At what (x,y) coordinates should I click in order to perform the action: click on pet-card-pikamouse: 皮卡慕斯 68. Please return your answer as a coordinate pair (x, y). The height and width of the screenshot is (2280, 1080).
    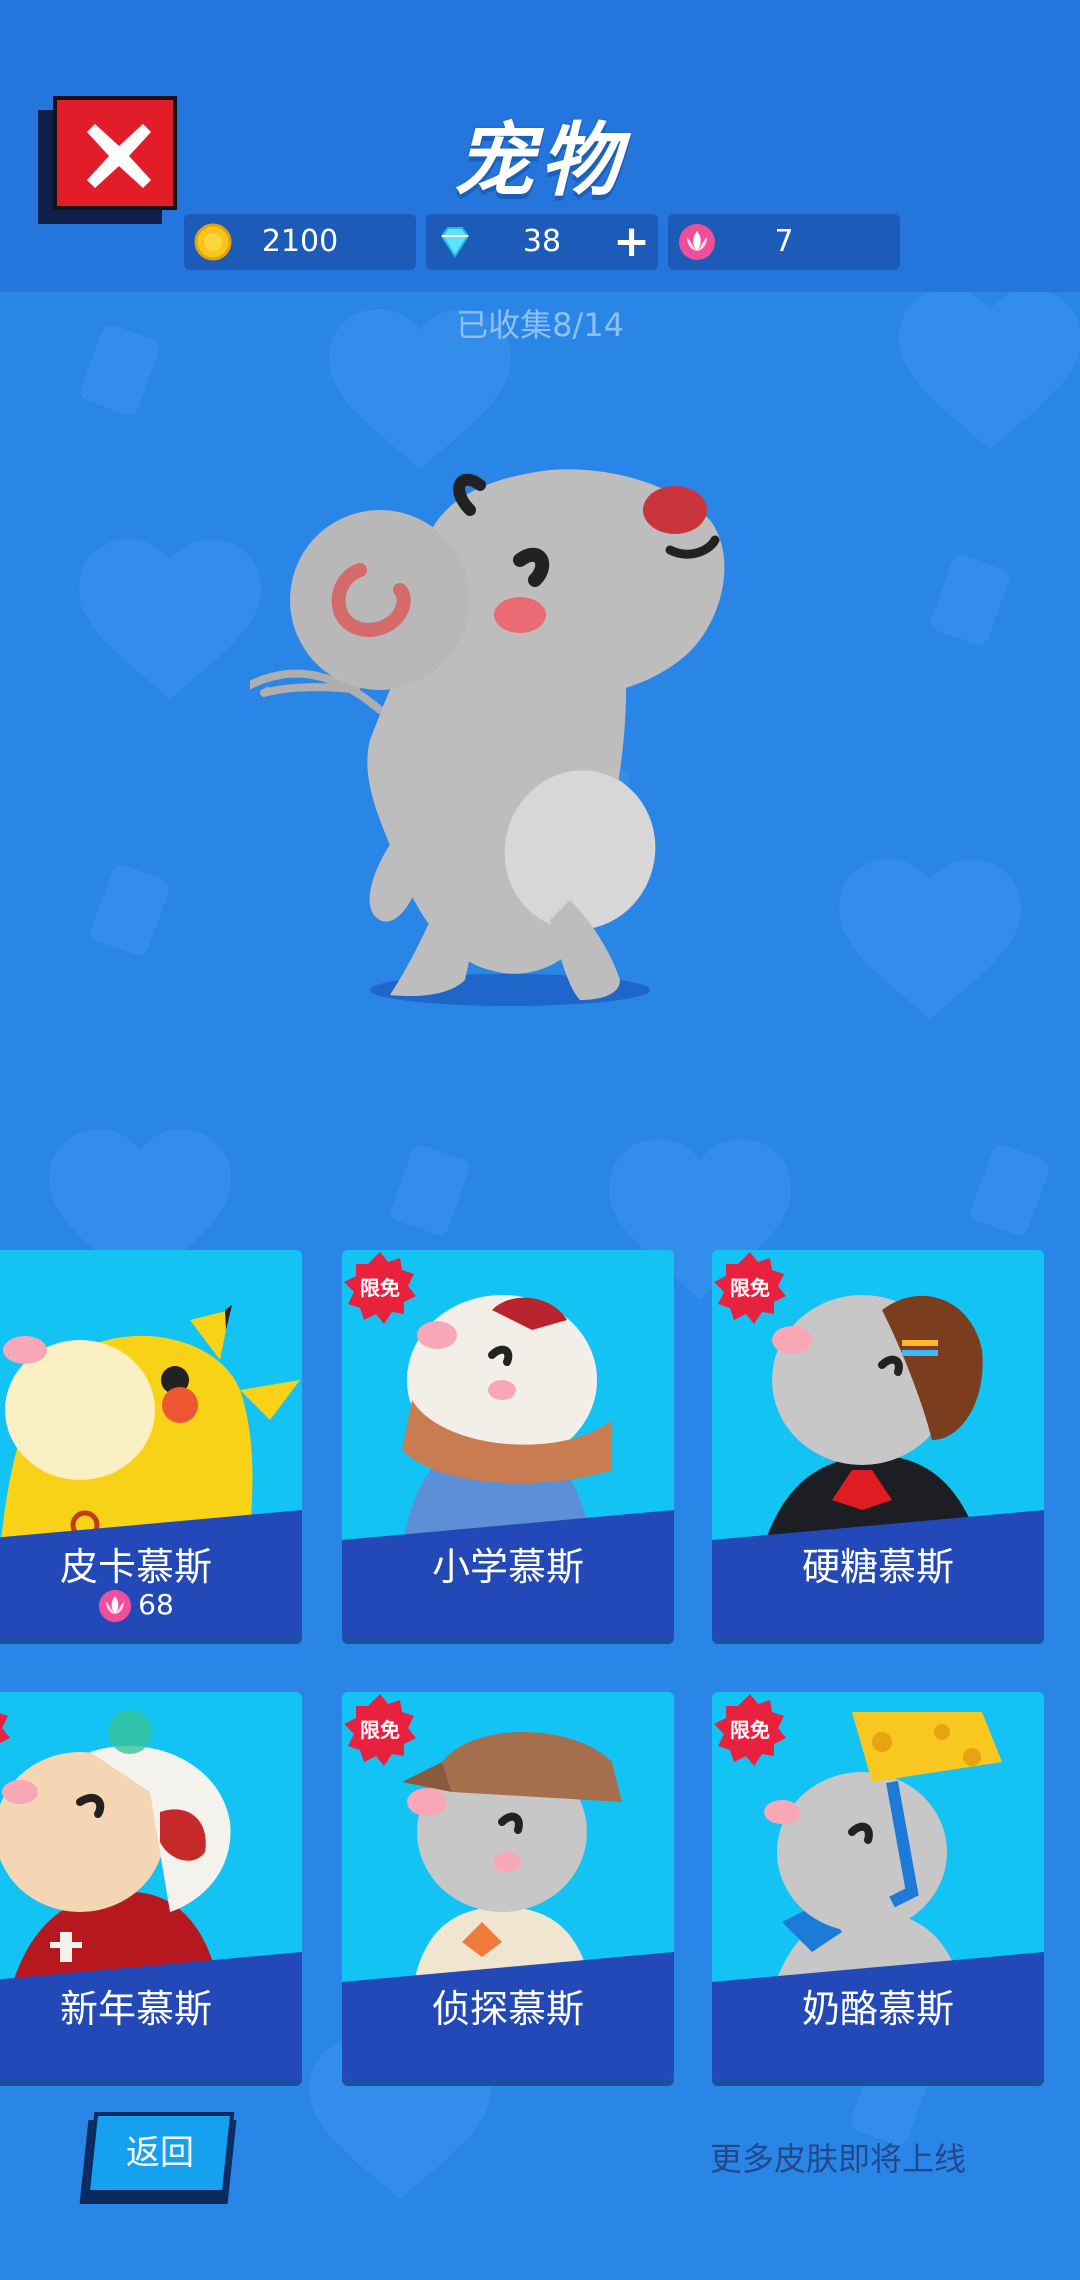
    Looking at the image, I should click on (151, 1444).